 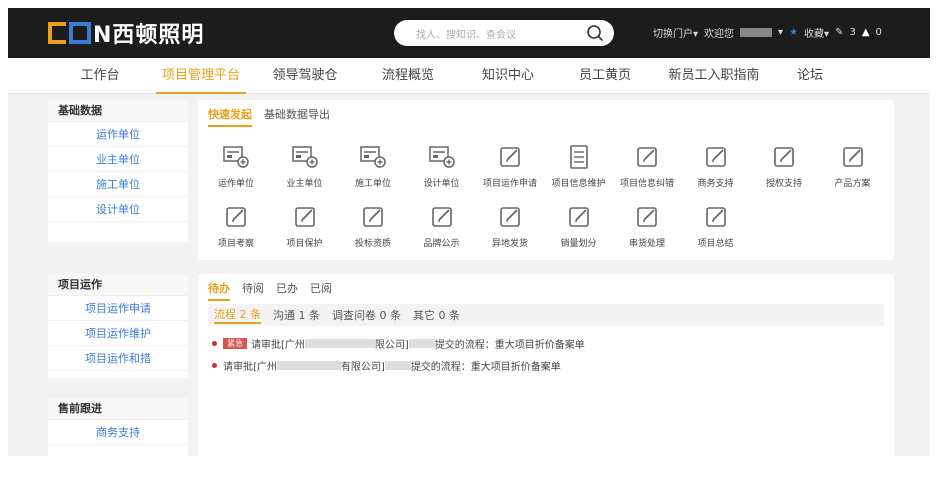 I want to click on nav-item-knowledge-center: 知识中心, so click(x=508, y=76).